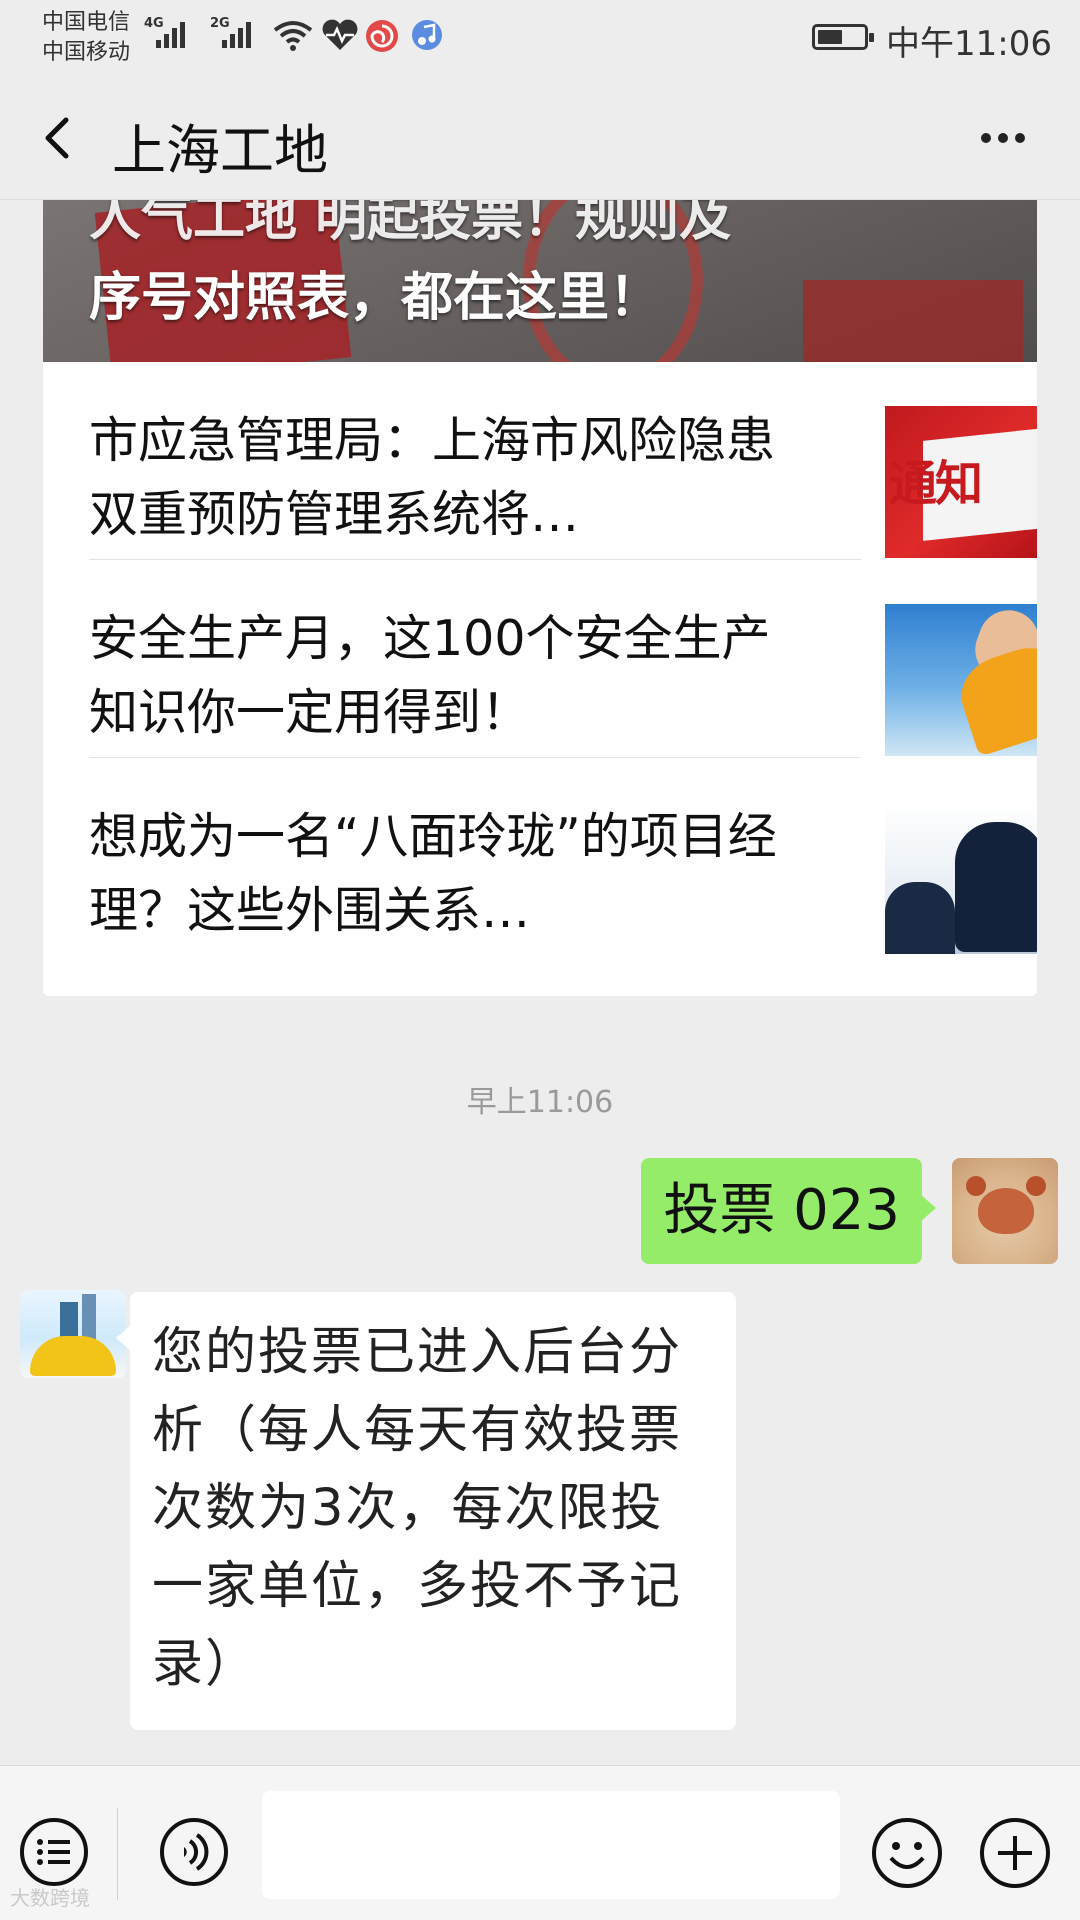 The image size is (1080, 1920). What do you see at coordinates (375, 298) in the screenshot?
I see `banner-title-main: 序号对照表，都在这里！` at bounding box center [375, 298].